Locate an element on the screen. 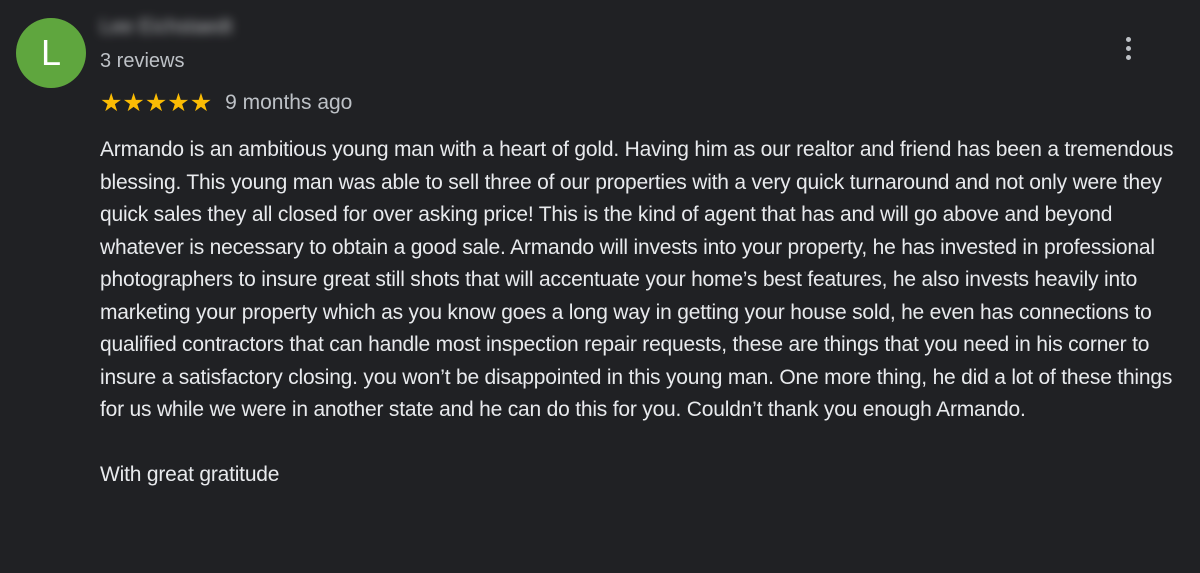 Image resolution: width=1200 pixels, height=573 pixels. review-time: 9 months ago is located at coordinates (289, 102).